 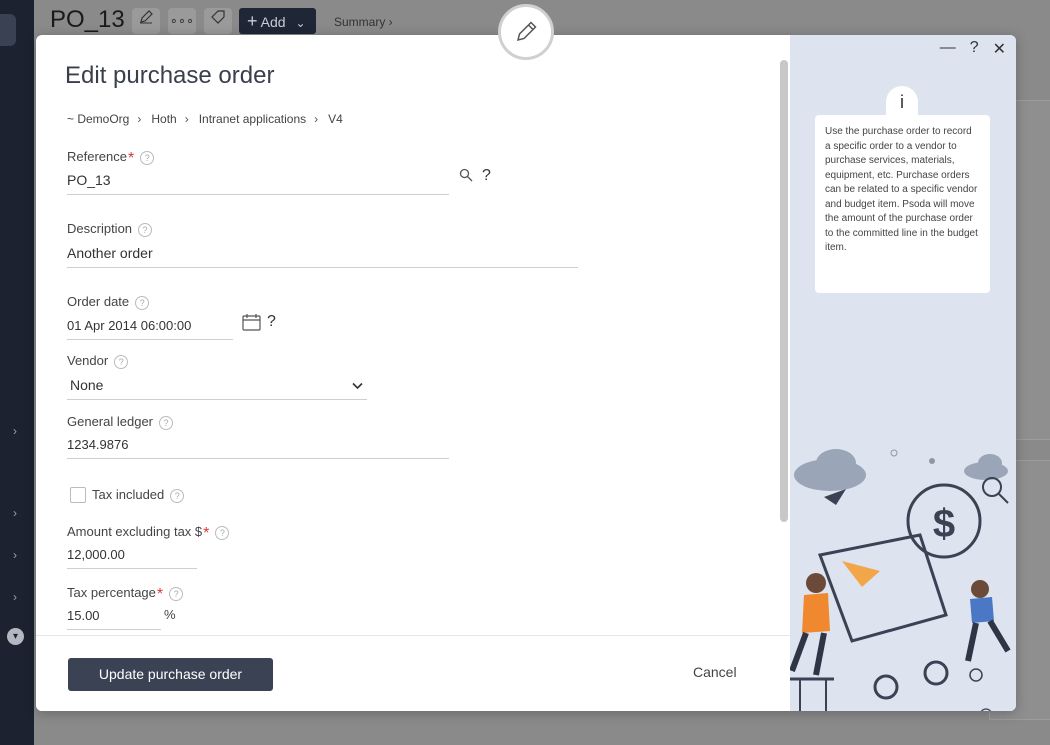 What do you see at coordinates (948, 49) in the screenshot?
I see `minimize-icon: —` at bounding box center [948, 49].